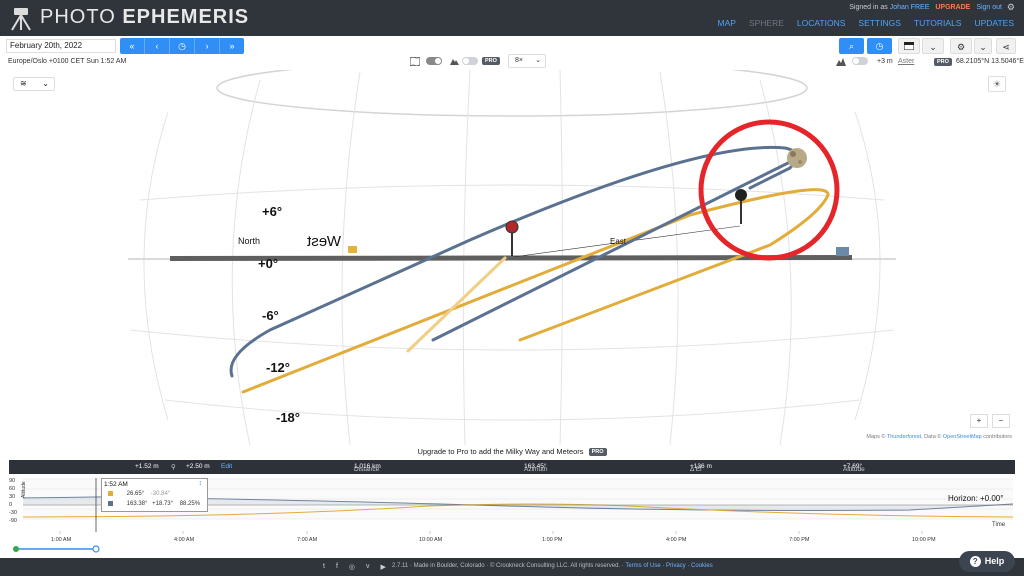 This screenshot has width=1024, height=576. What do you see at coordinates (727, 23) in the screenshot?
I see `nav-map: MAP` at bounding box center [727, 23].